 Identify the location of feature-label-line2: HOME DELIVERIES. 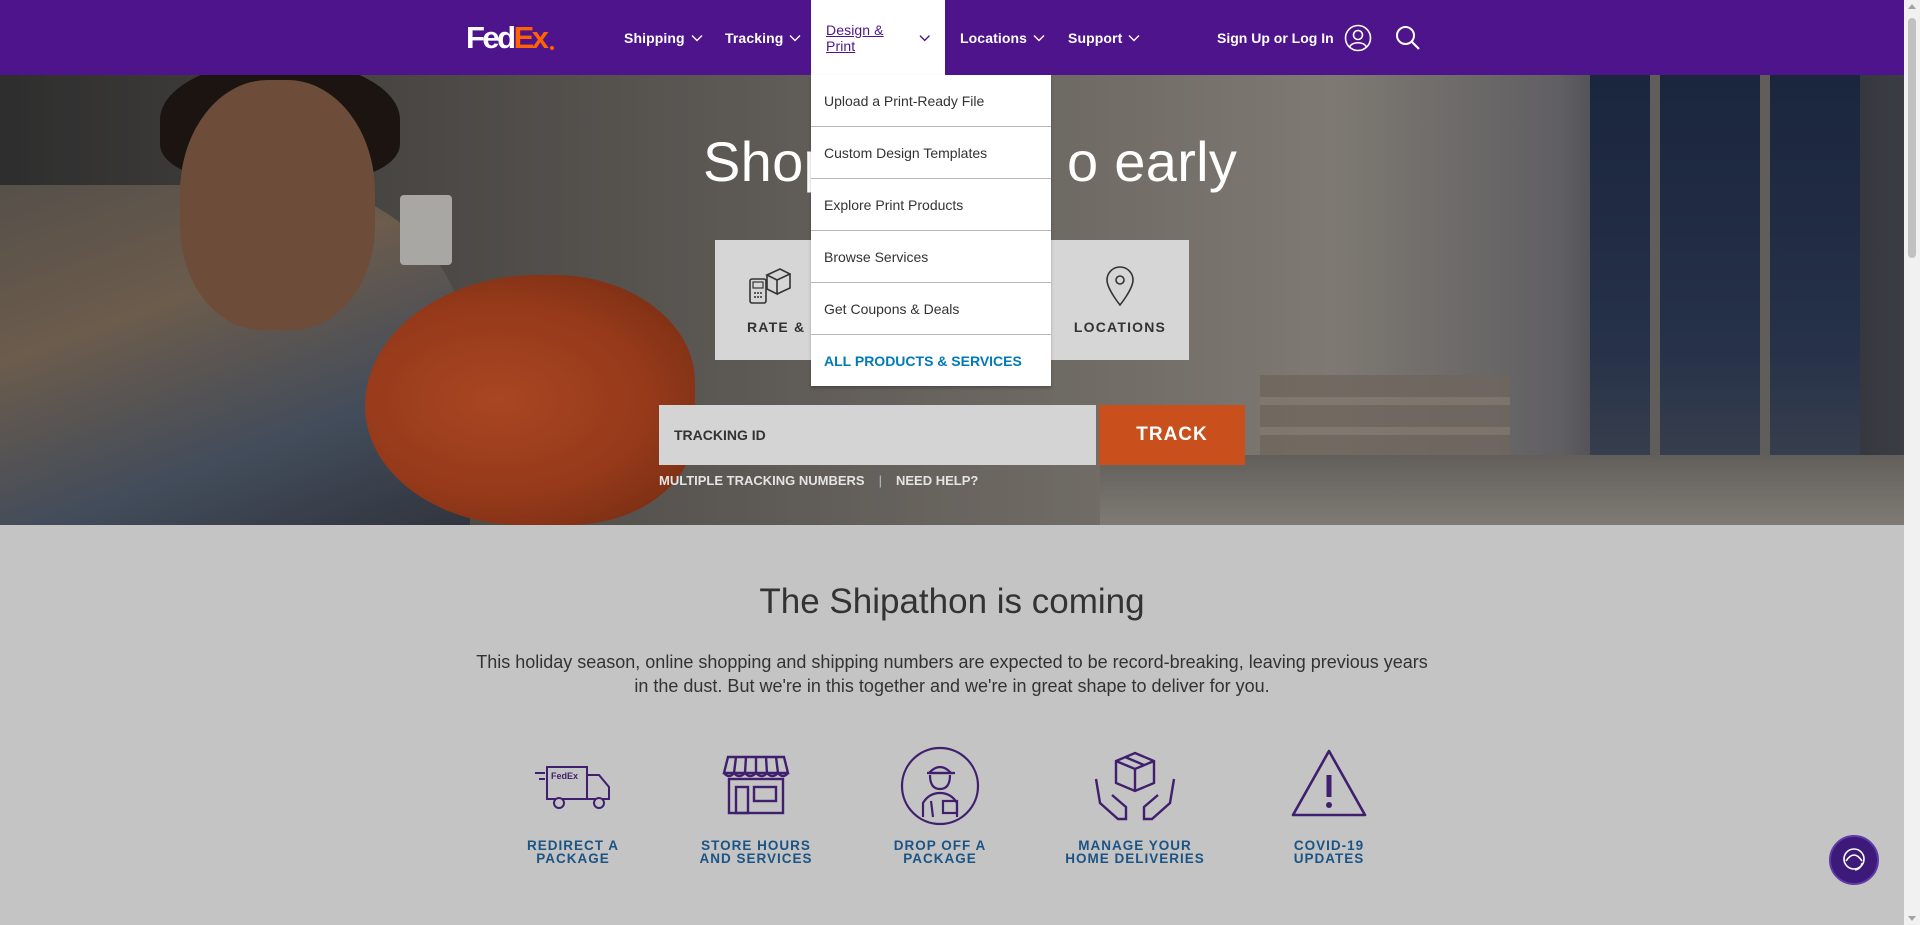
(1135, 858).